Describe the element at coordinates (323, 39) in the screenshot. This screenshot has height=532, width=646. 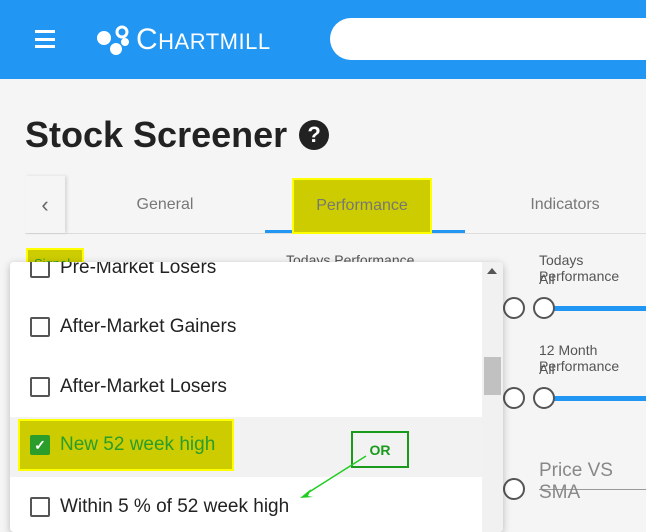
I see `top-bar: CHARTMILL` at that location.